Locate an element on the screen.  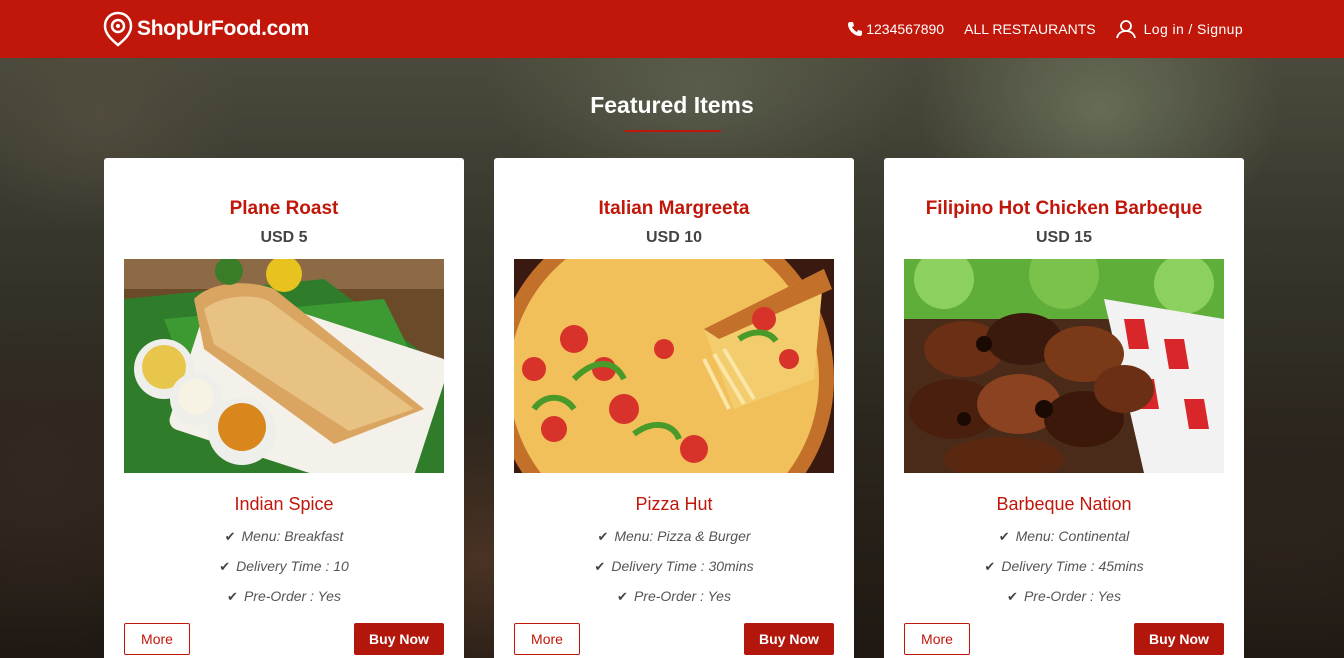
feature-item: ✔ Delivery Time : 10 is located at coordinates (284, 566).